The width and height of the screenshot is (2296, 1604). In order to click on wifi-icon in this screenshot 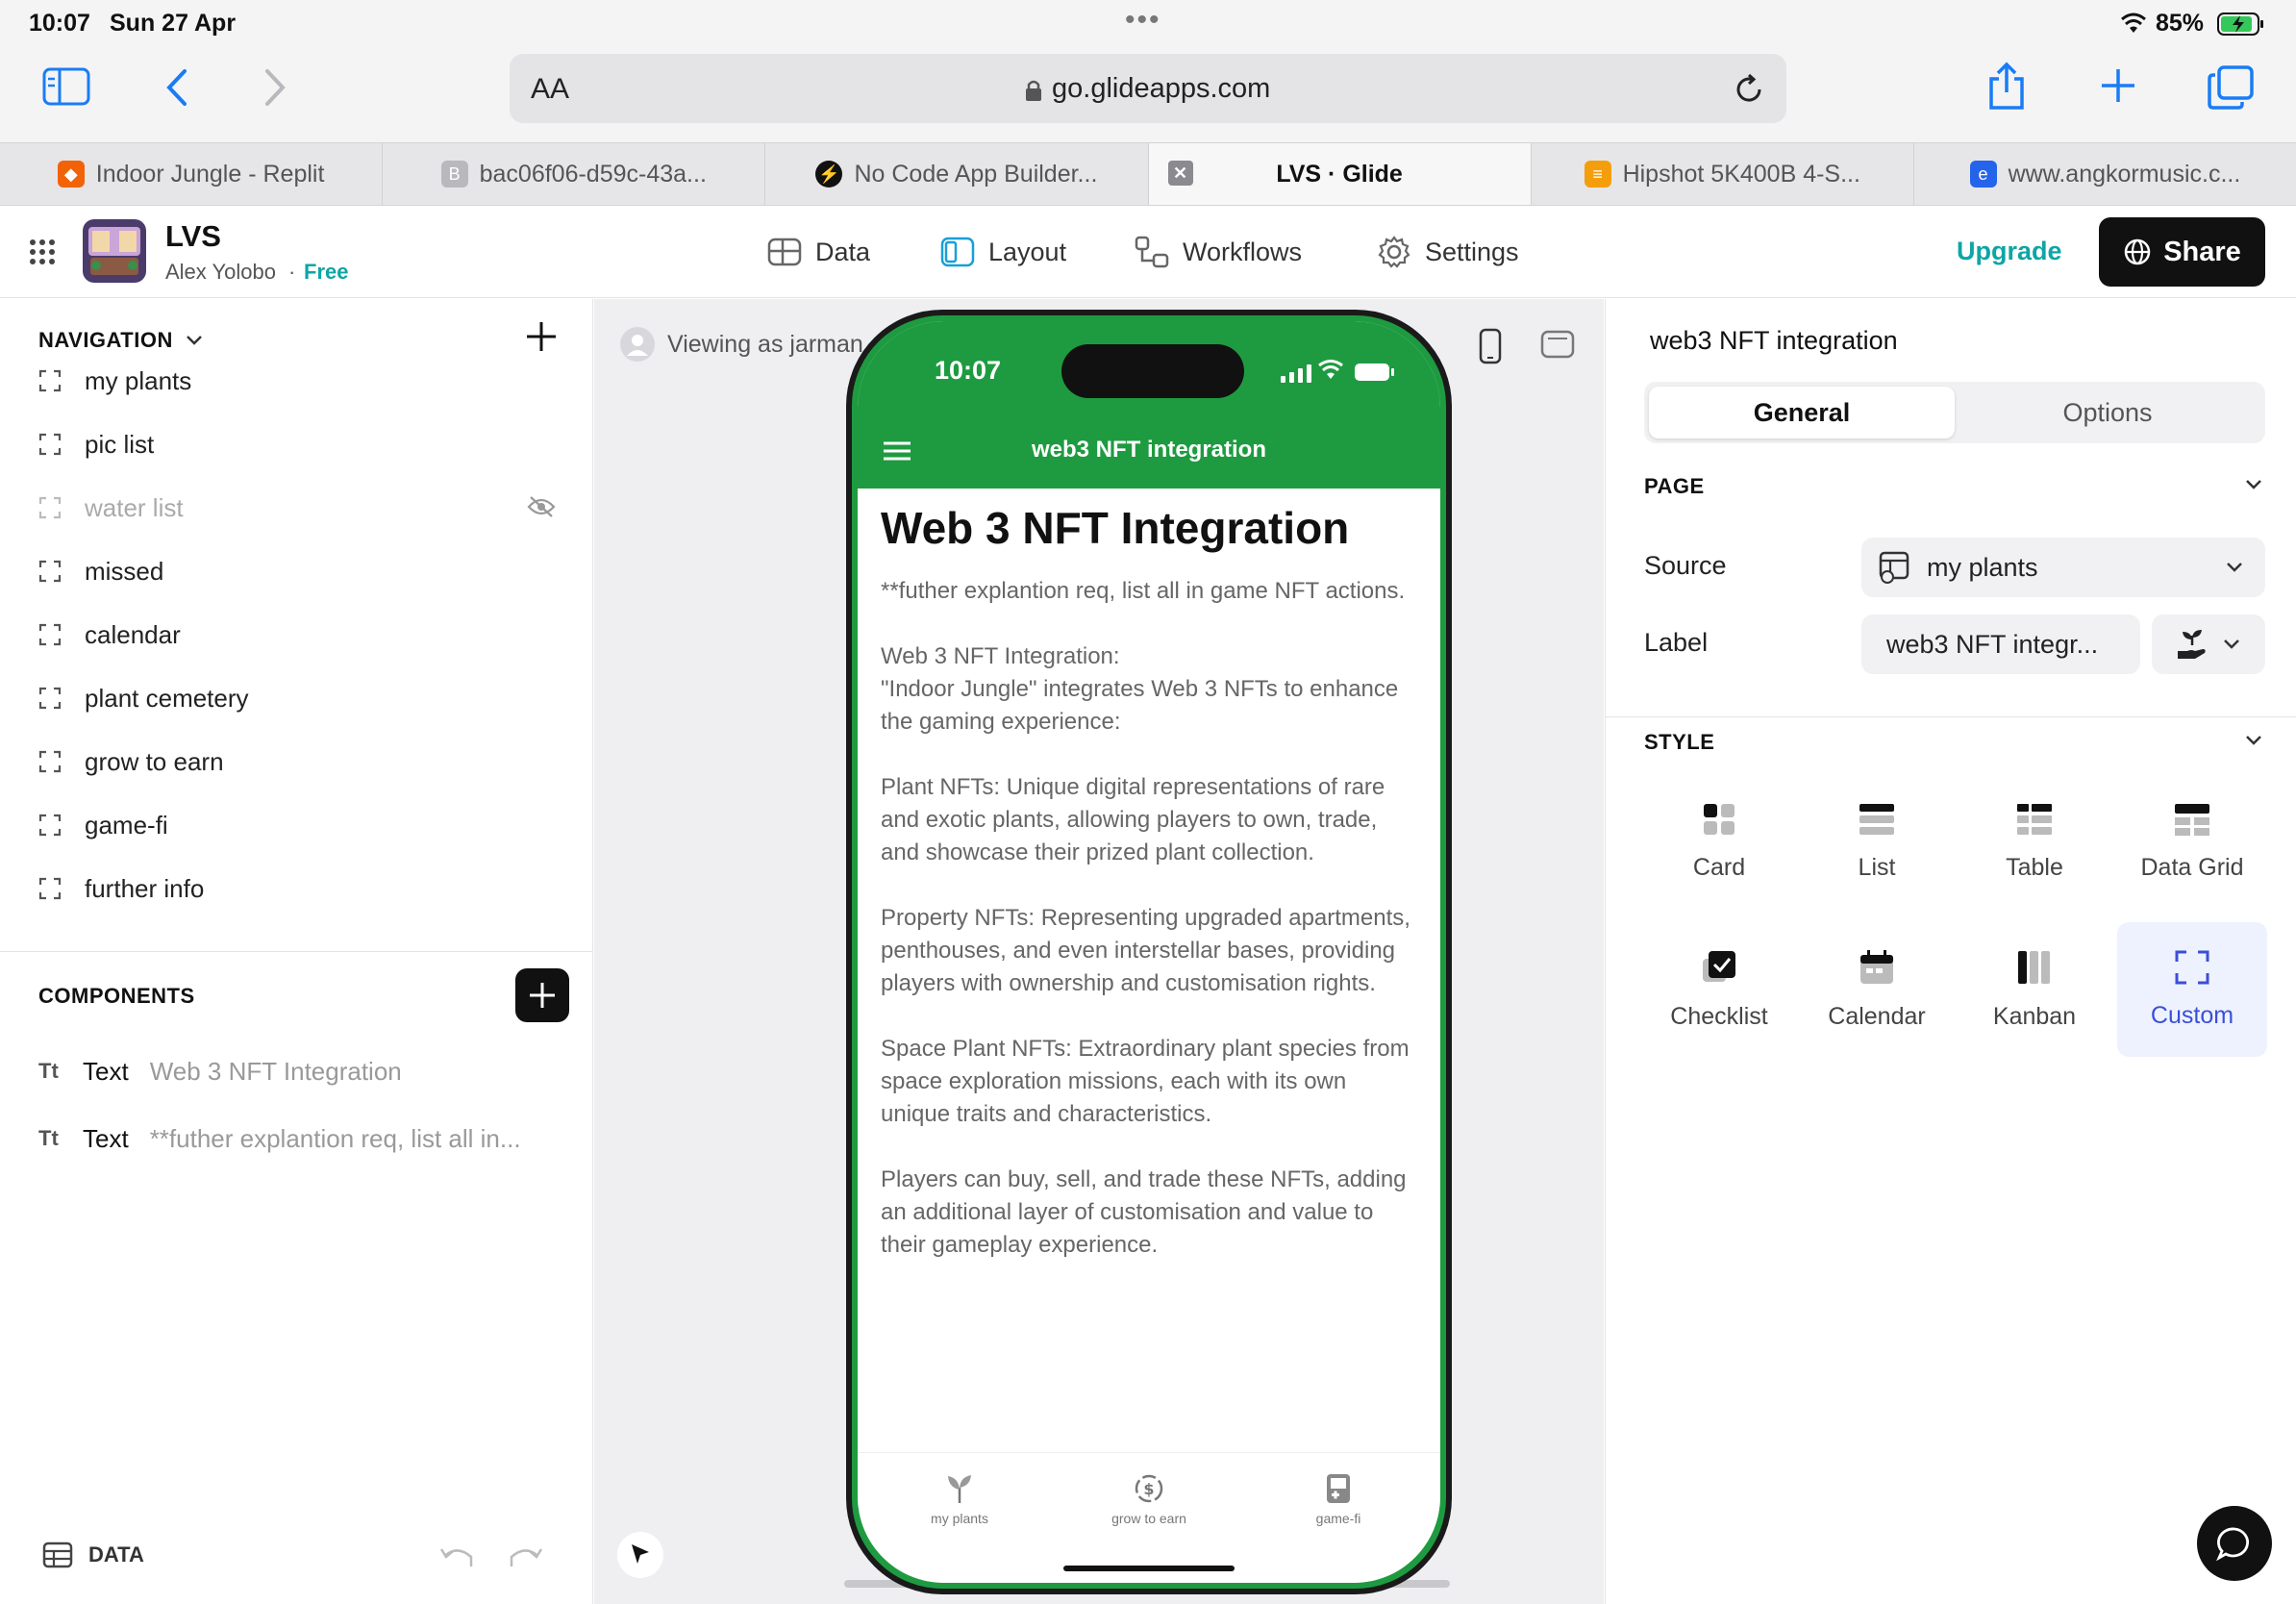, I will do `click(2133, 23)`.